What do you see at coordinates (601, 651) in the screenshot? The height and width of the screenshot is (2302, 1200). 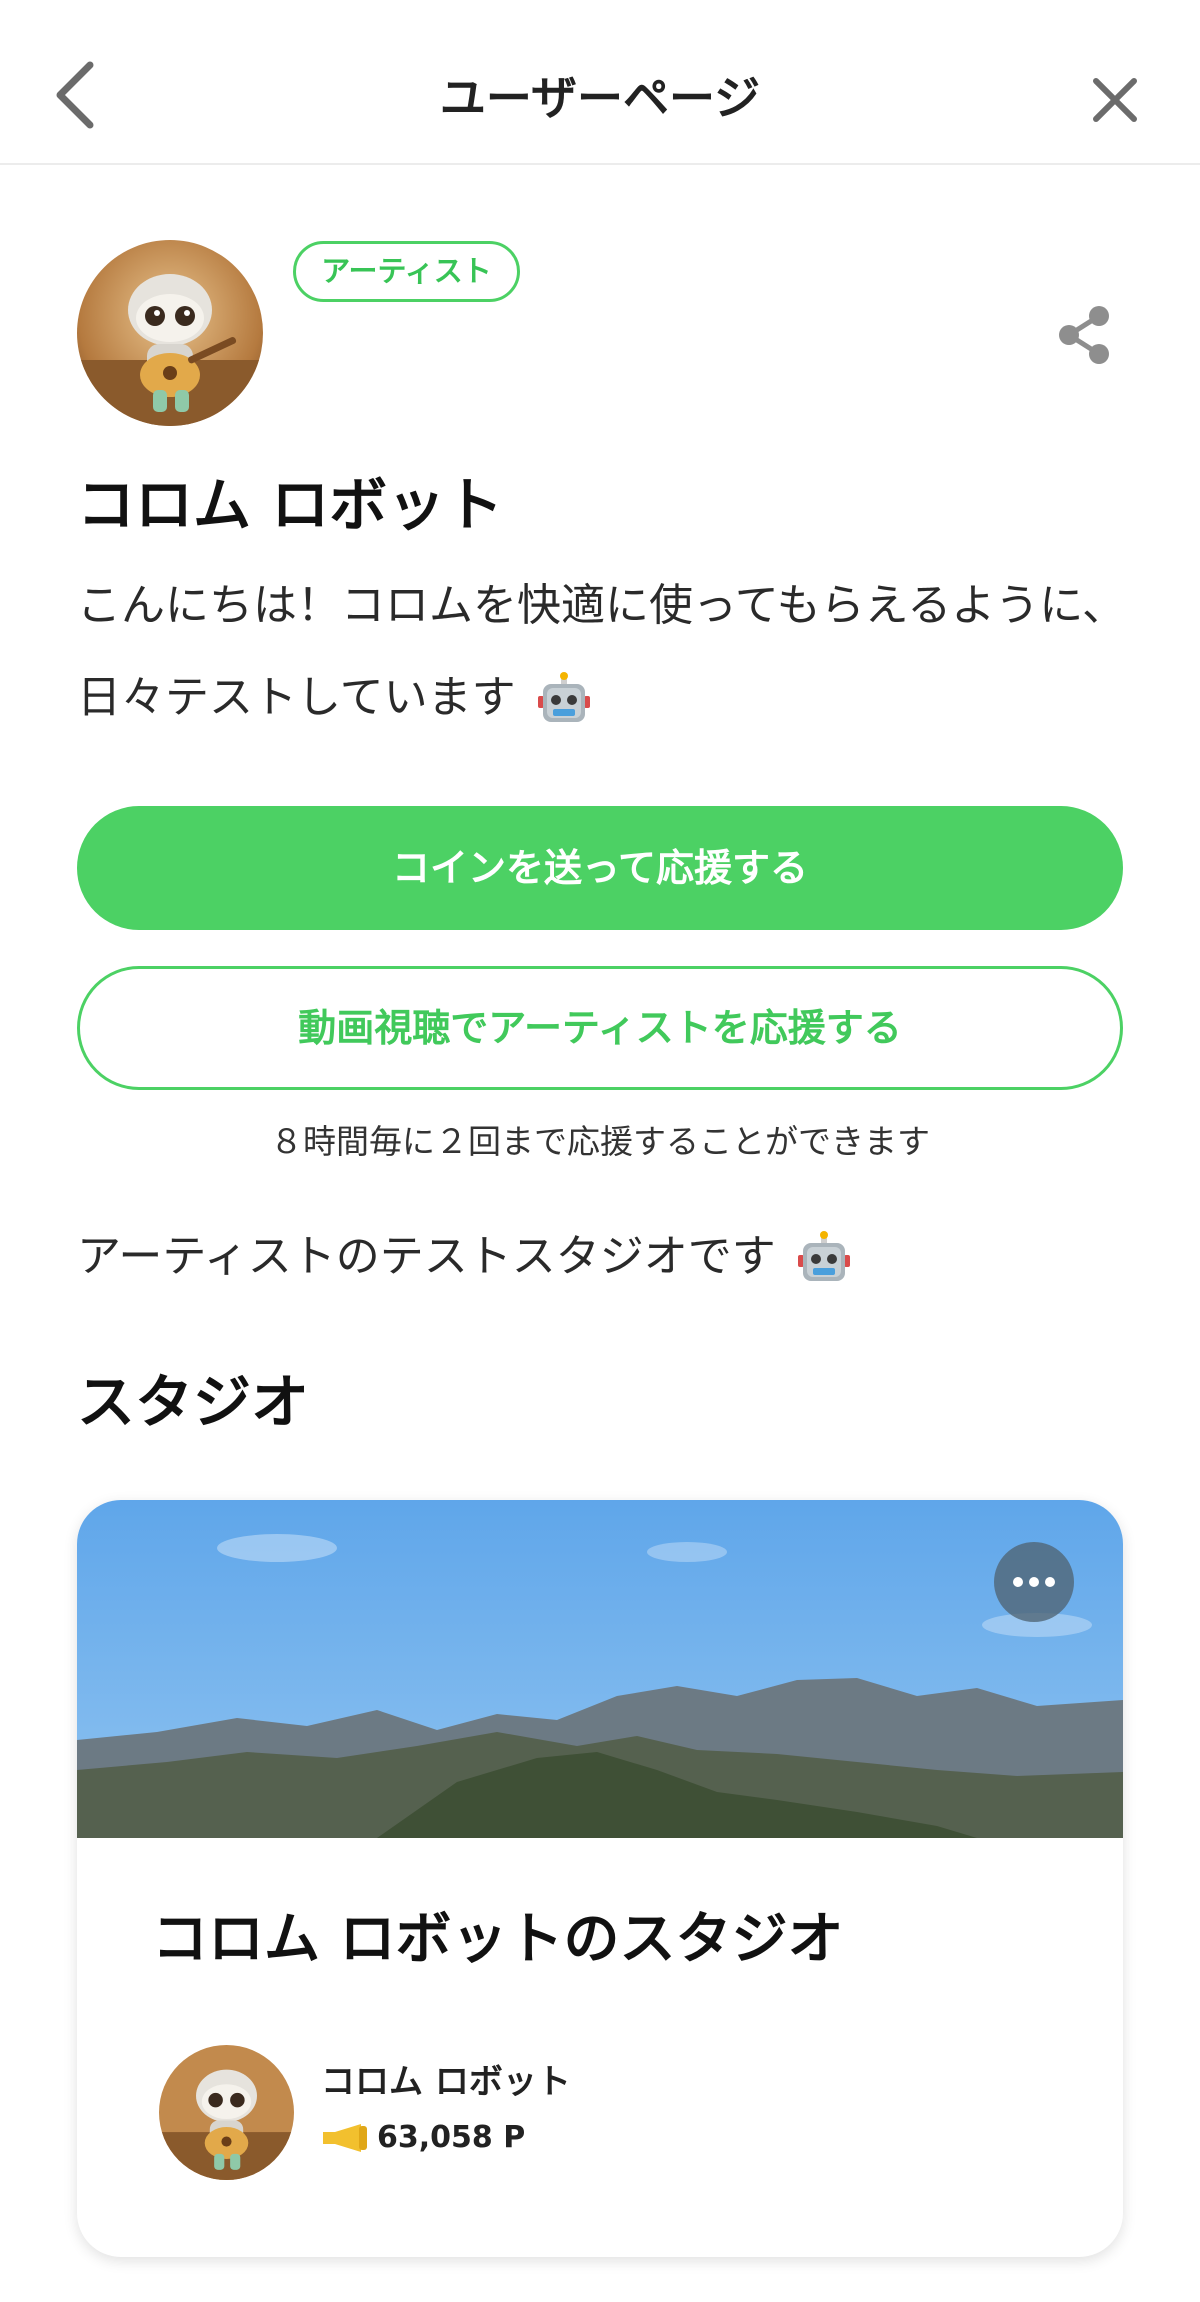 I see `bio-text: こんにちは！コロムを快適に使ってもらえるように、日々テストしています` at bounding box center [601, 651].